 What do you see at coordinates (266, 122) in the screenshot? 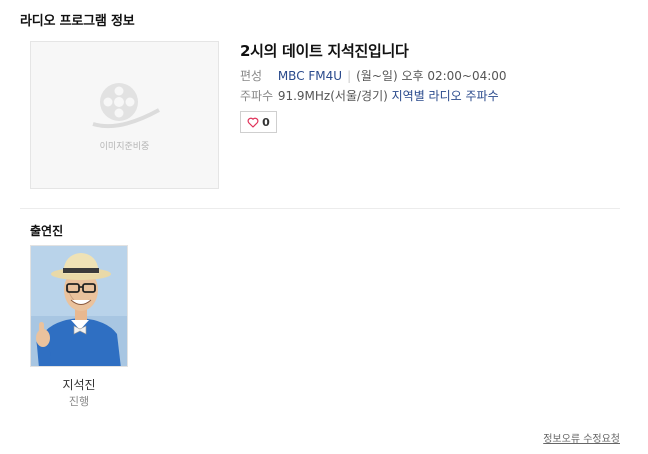
I see `like-count: 0` at bounding box center [266, 122].